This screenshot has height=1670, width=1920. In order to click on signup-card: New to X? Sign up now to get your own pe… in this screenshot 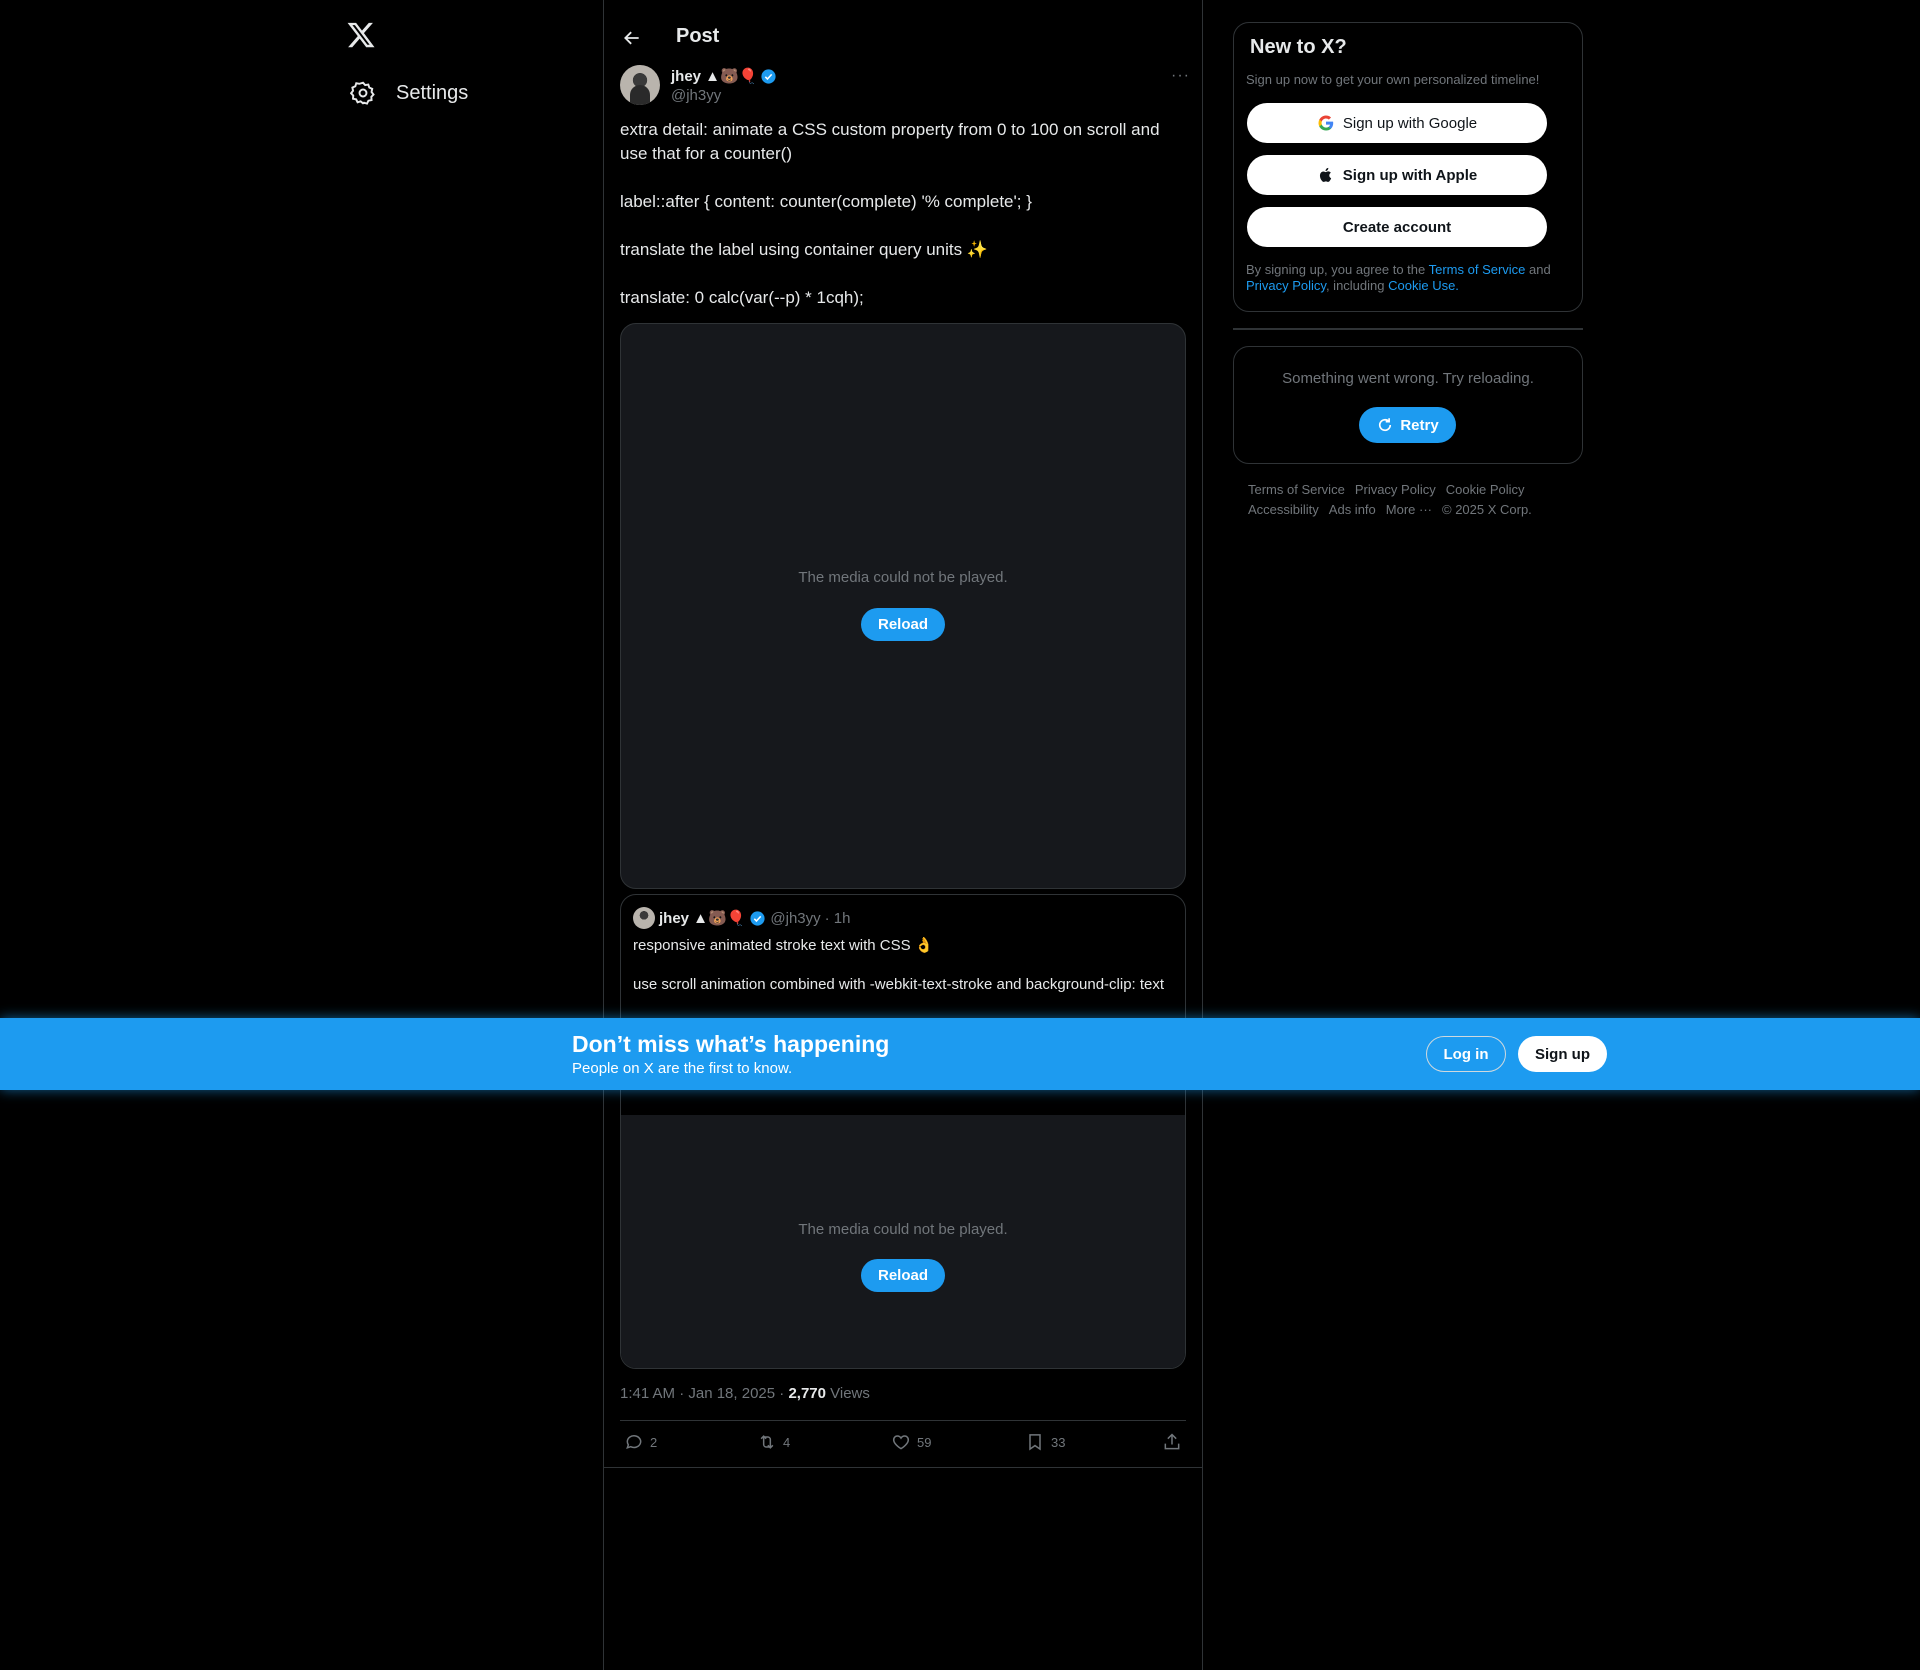, I will do `click(1408, 167)`.